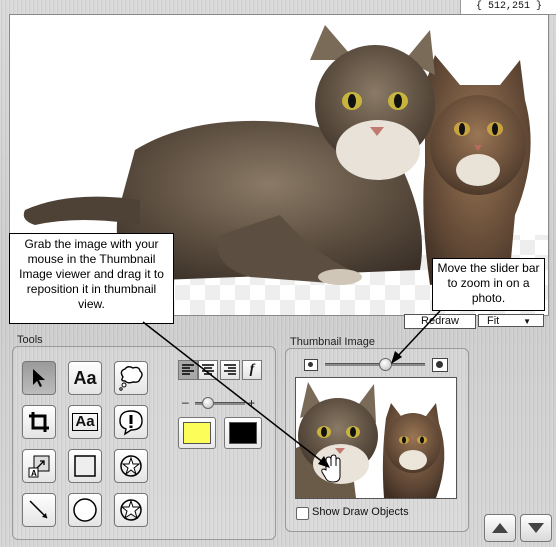  I want to click on thumbnail-pointer-arrowhead, so click(324, 462).